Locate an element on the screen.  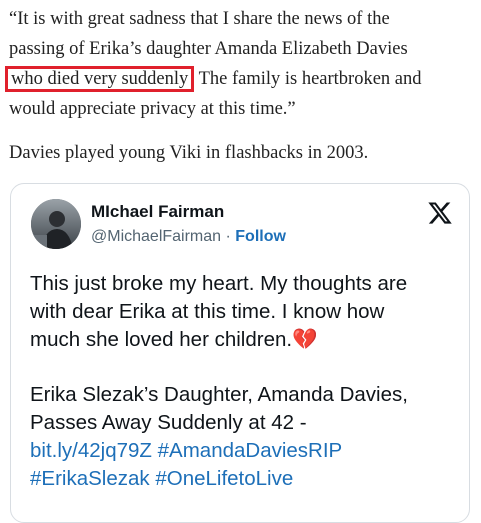
tweet-line: with dear Erika at this time. I know how is located at coordinates (207, 311).